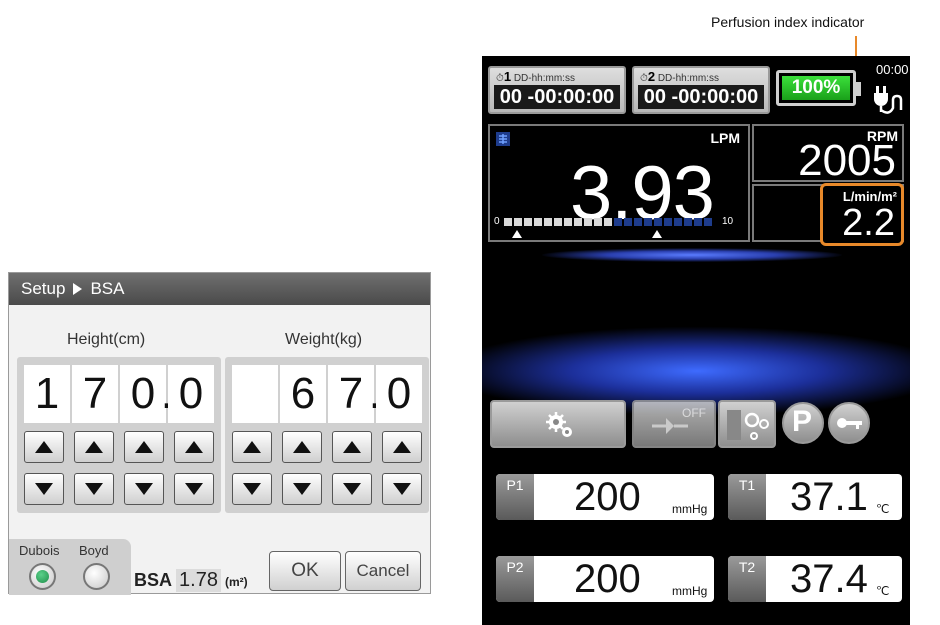 The height and width of the screenshot is (625, 940). I want to click on height-tens-up-button, so click(94, 447).